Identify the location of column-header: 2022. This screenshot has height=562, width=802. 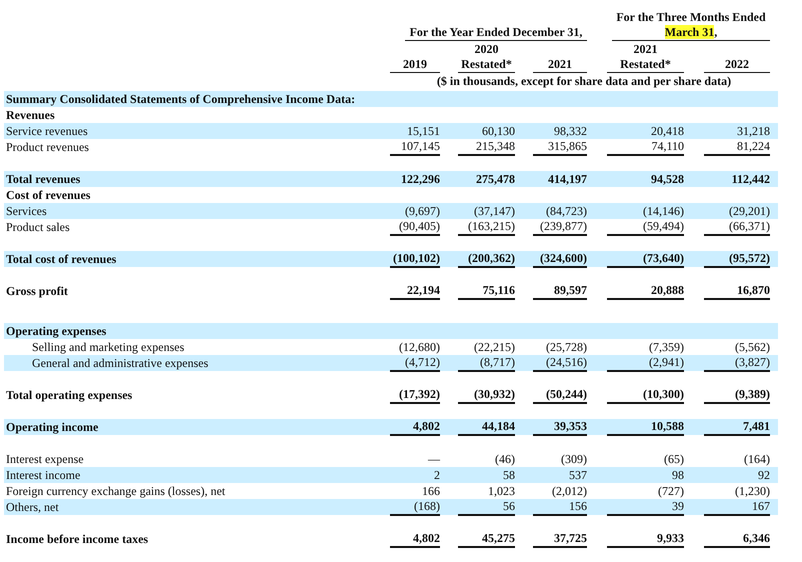
(737, 65).